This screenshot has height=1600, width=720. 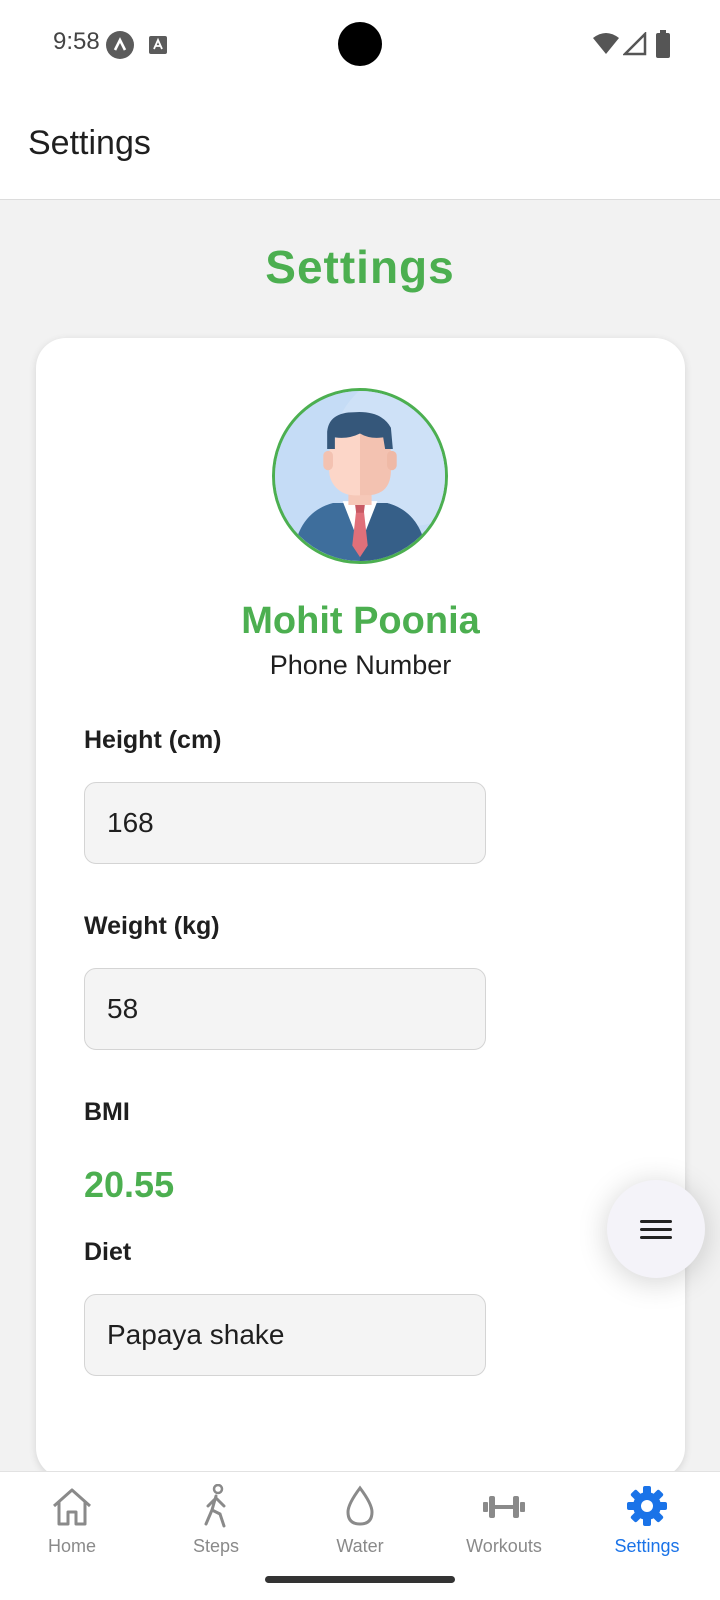 I want to click on app-notification-icon, so click(x=120, y=45).